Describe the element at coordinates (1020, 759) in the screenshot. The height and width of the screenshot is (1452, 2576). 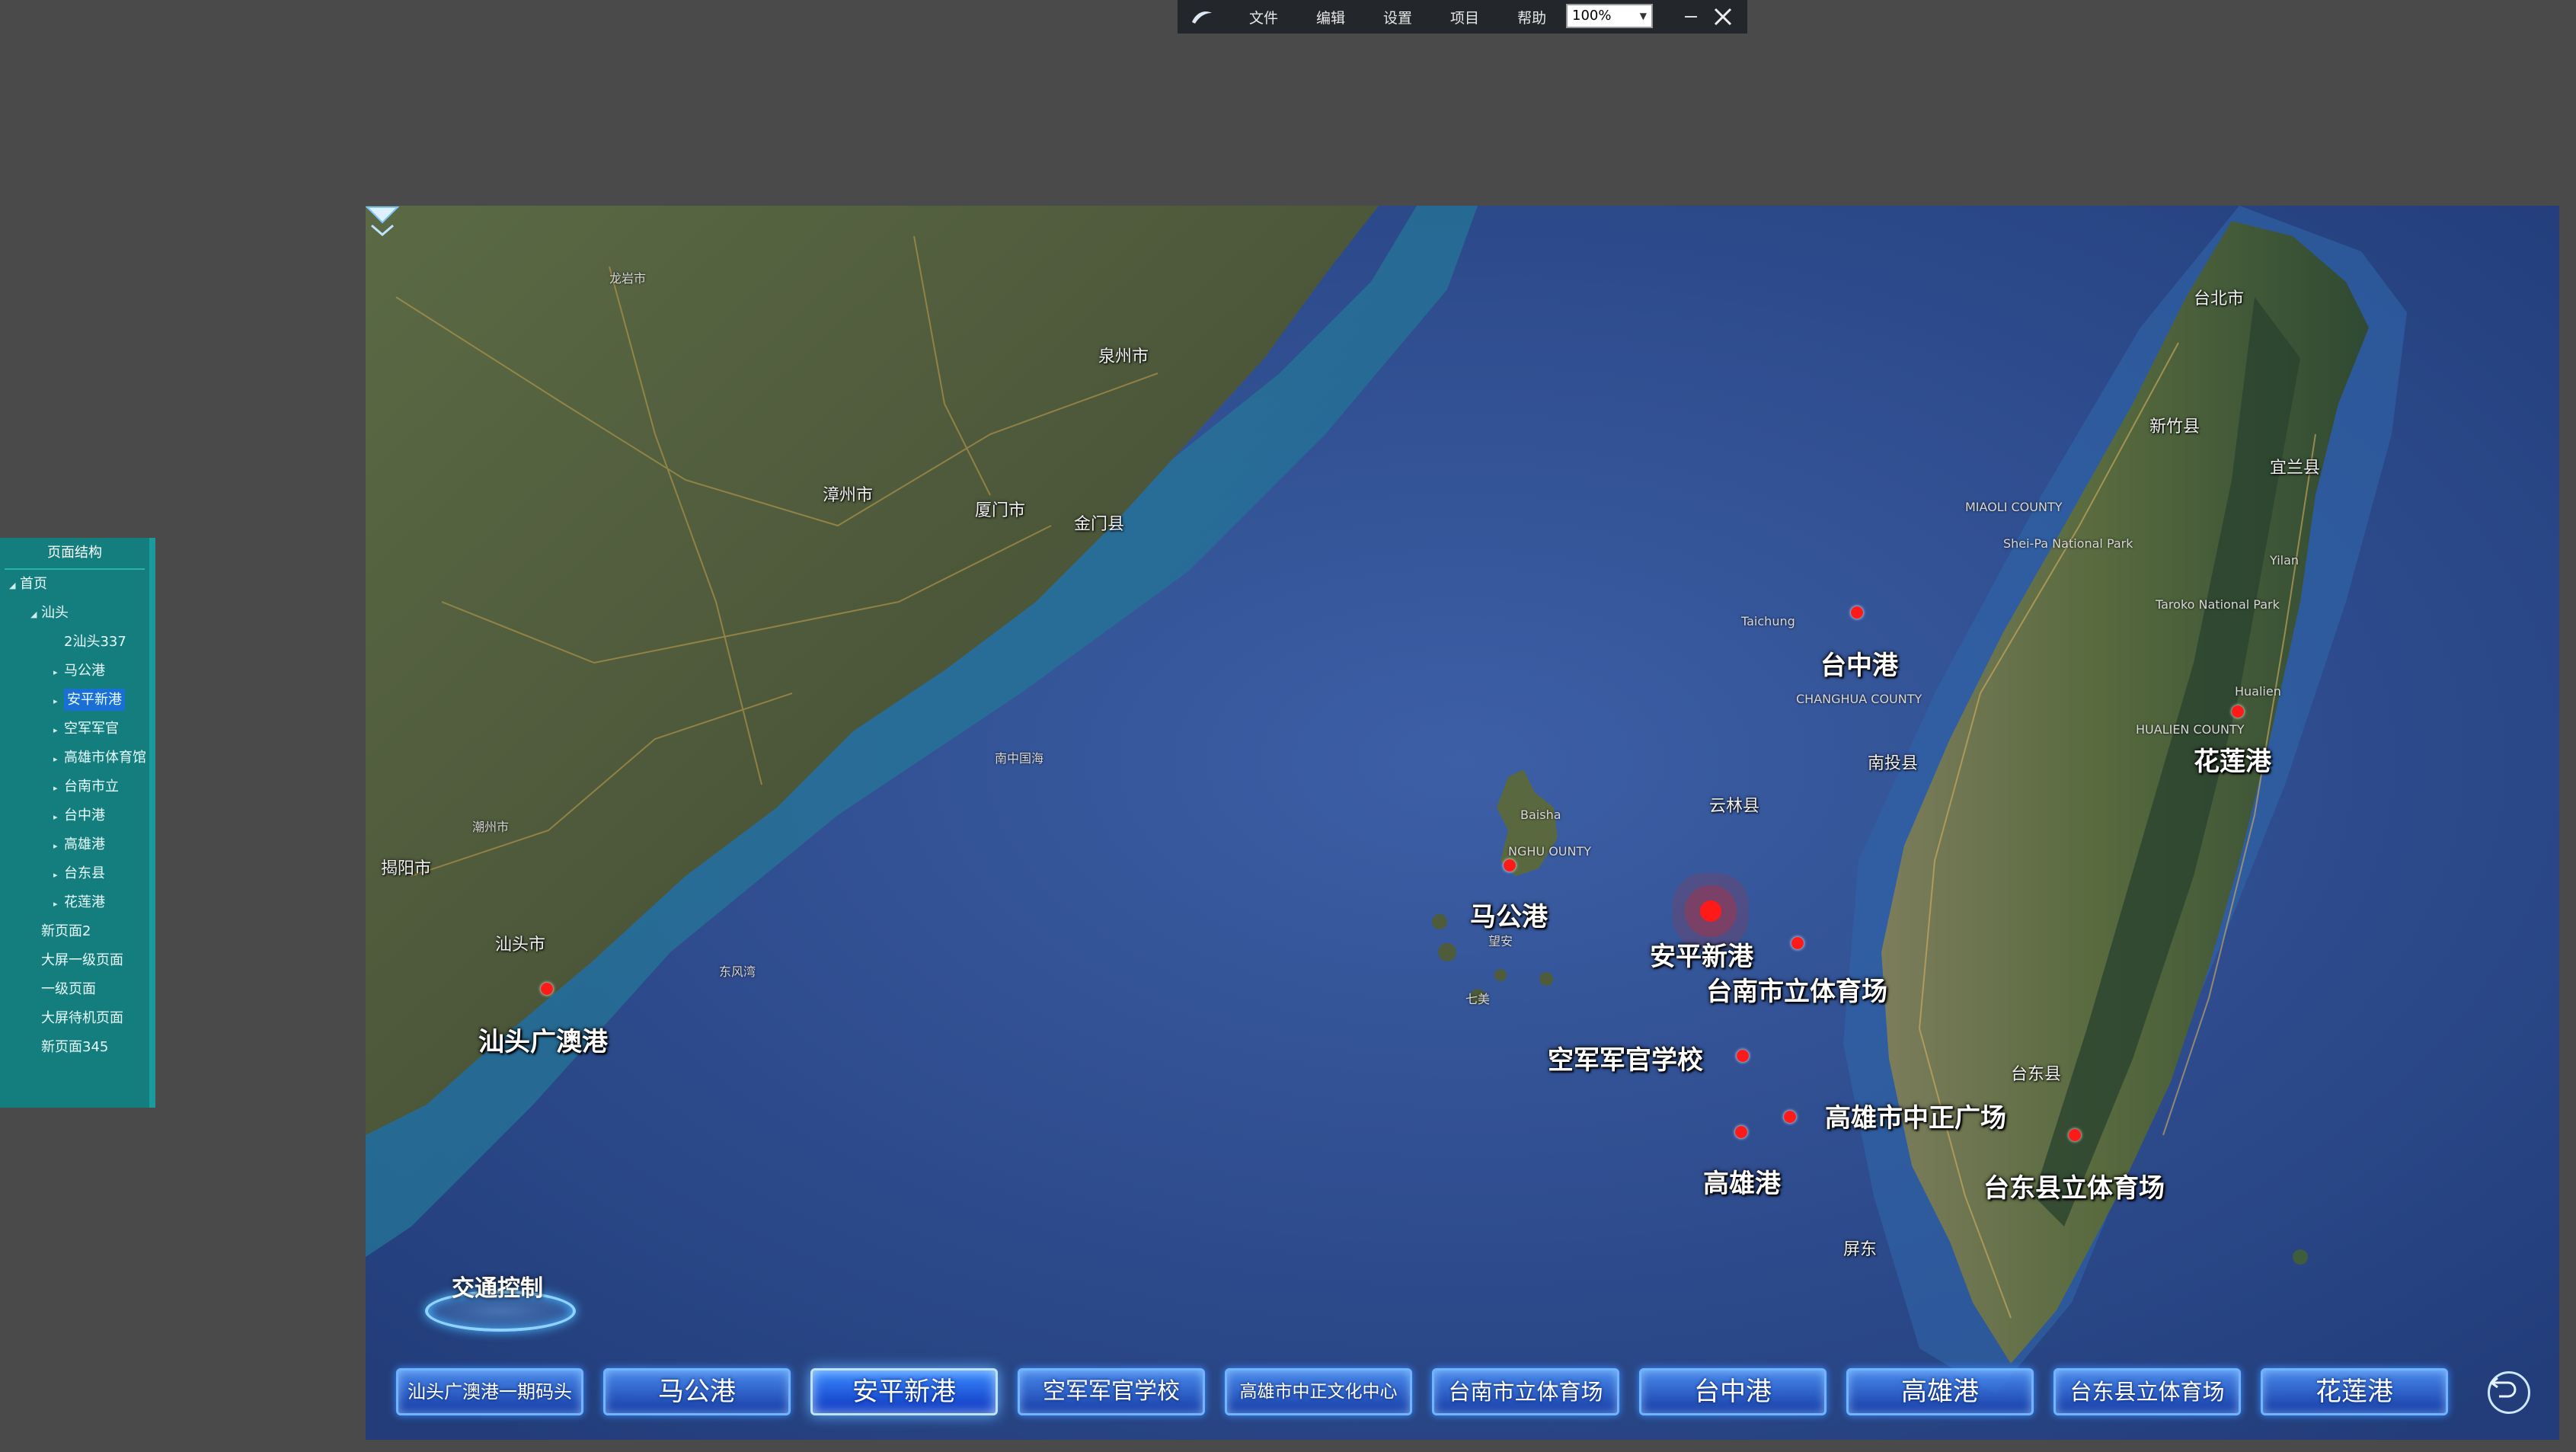
I see `place-label: 南中国海` at that location.